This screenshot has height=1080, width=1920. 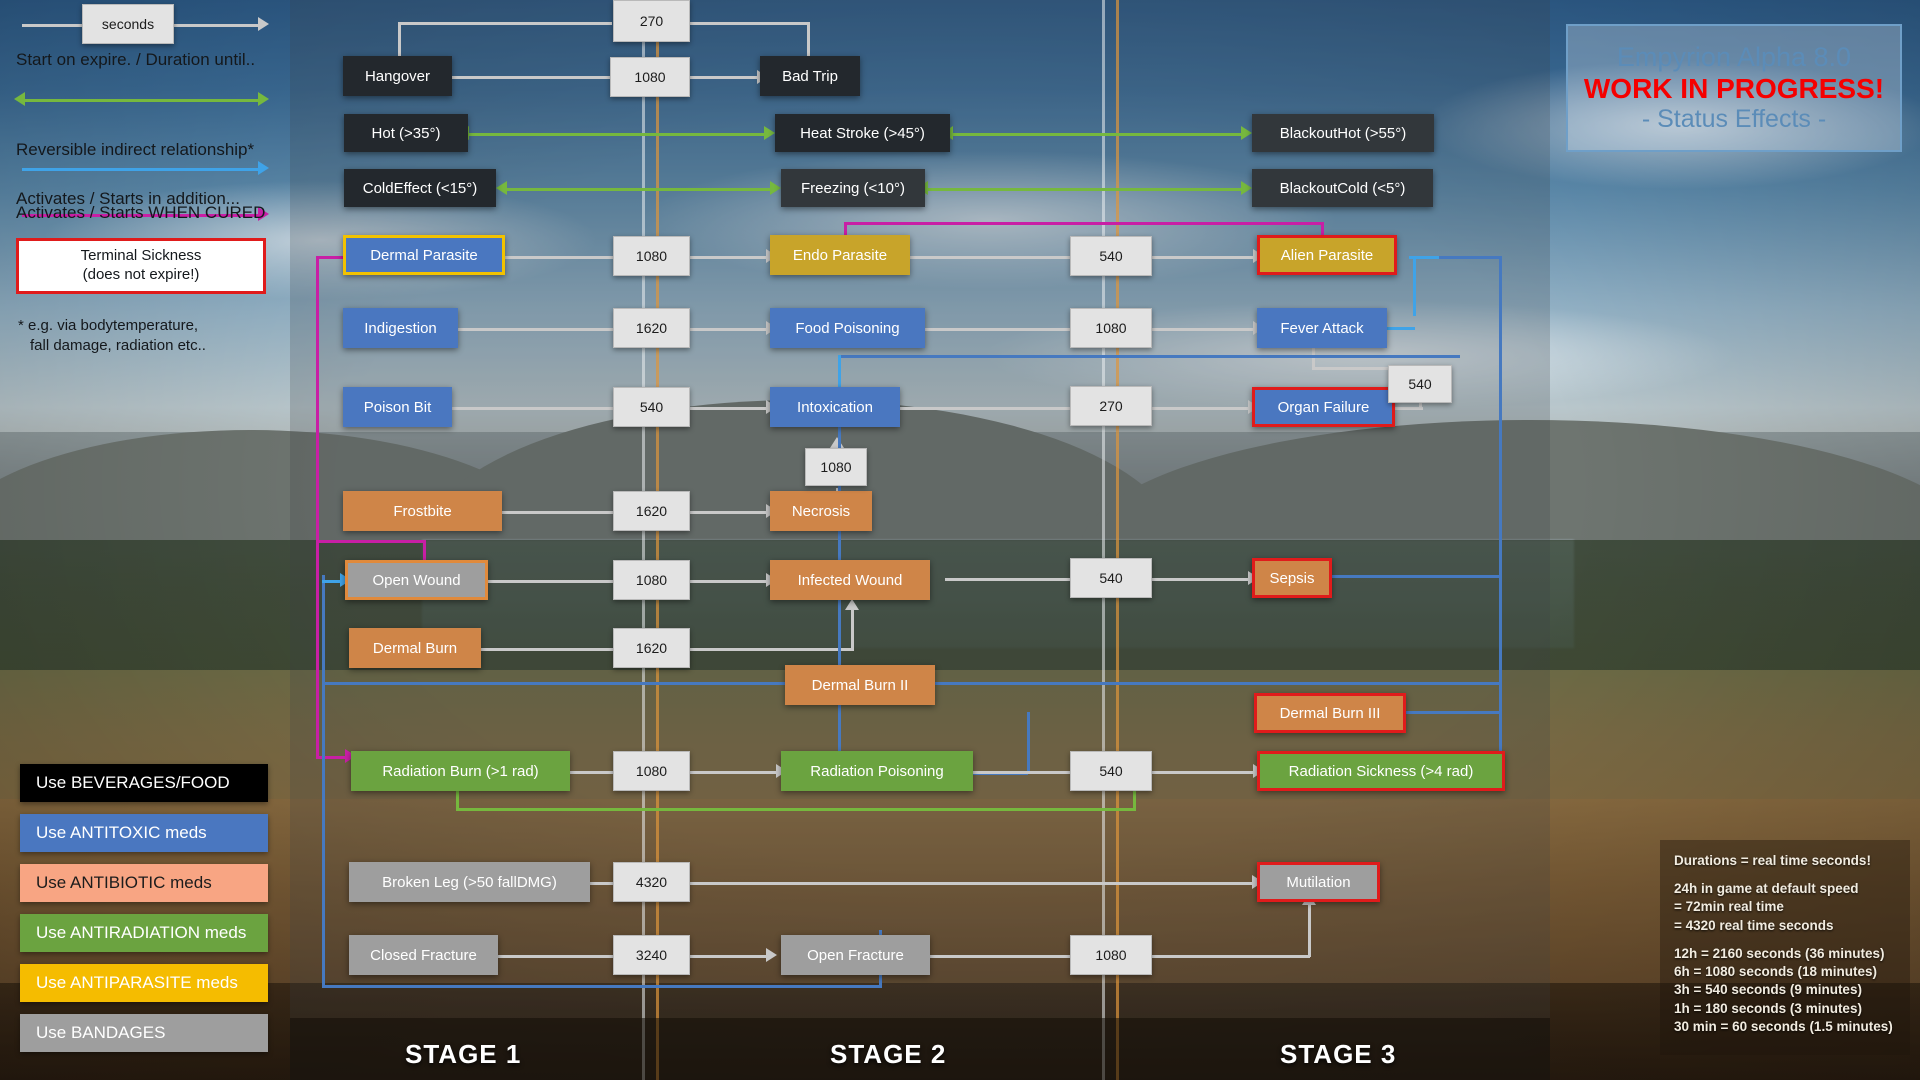 I want to click on legend-line-green, so click(x=142, y=100).